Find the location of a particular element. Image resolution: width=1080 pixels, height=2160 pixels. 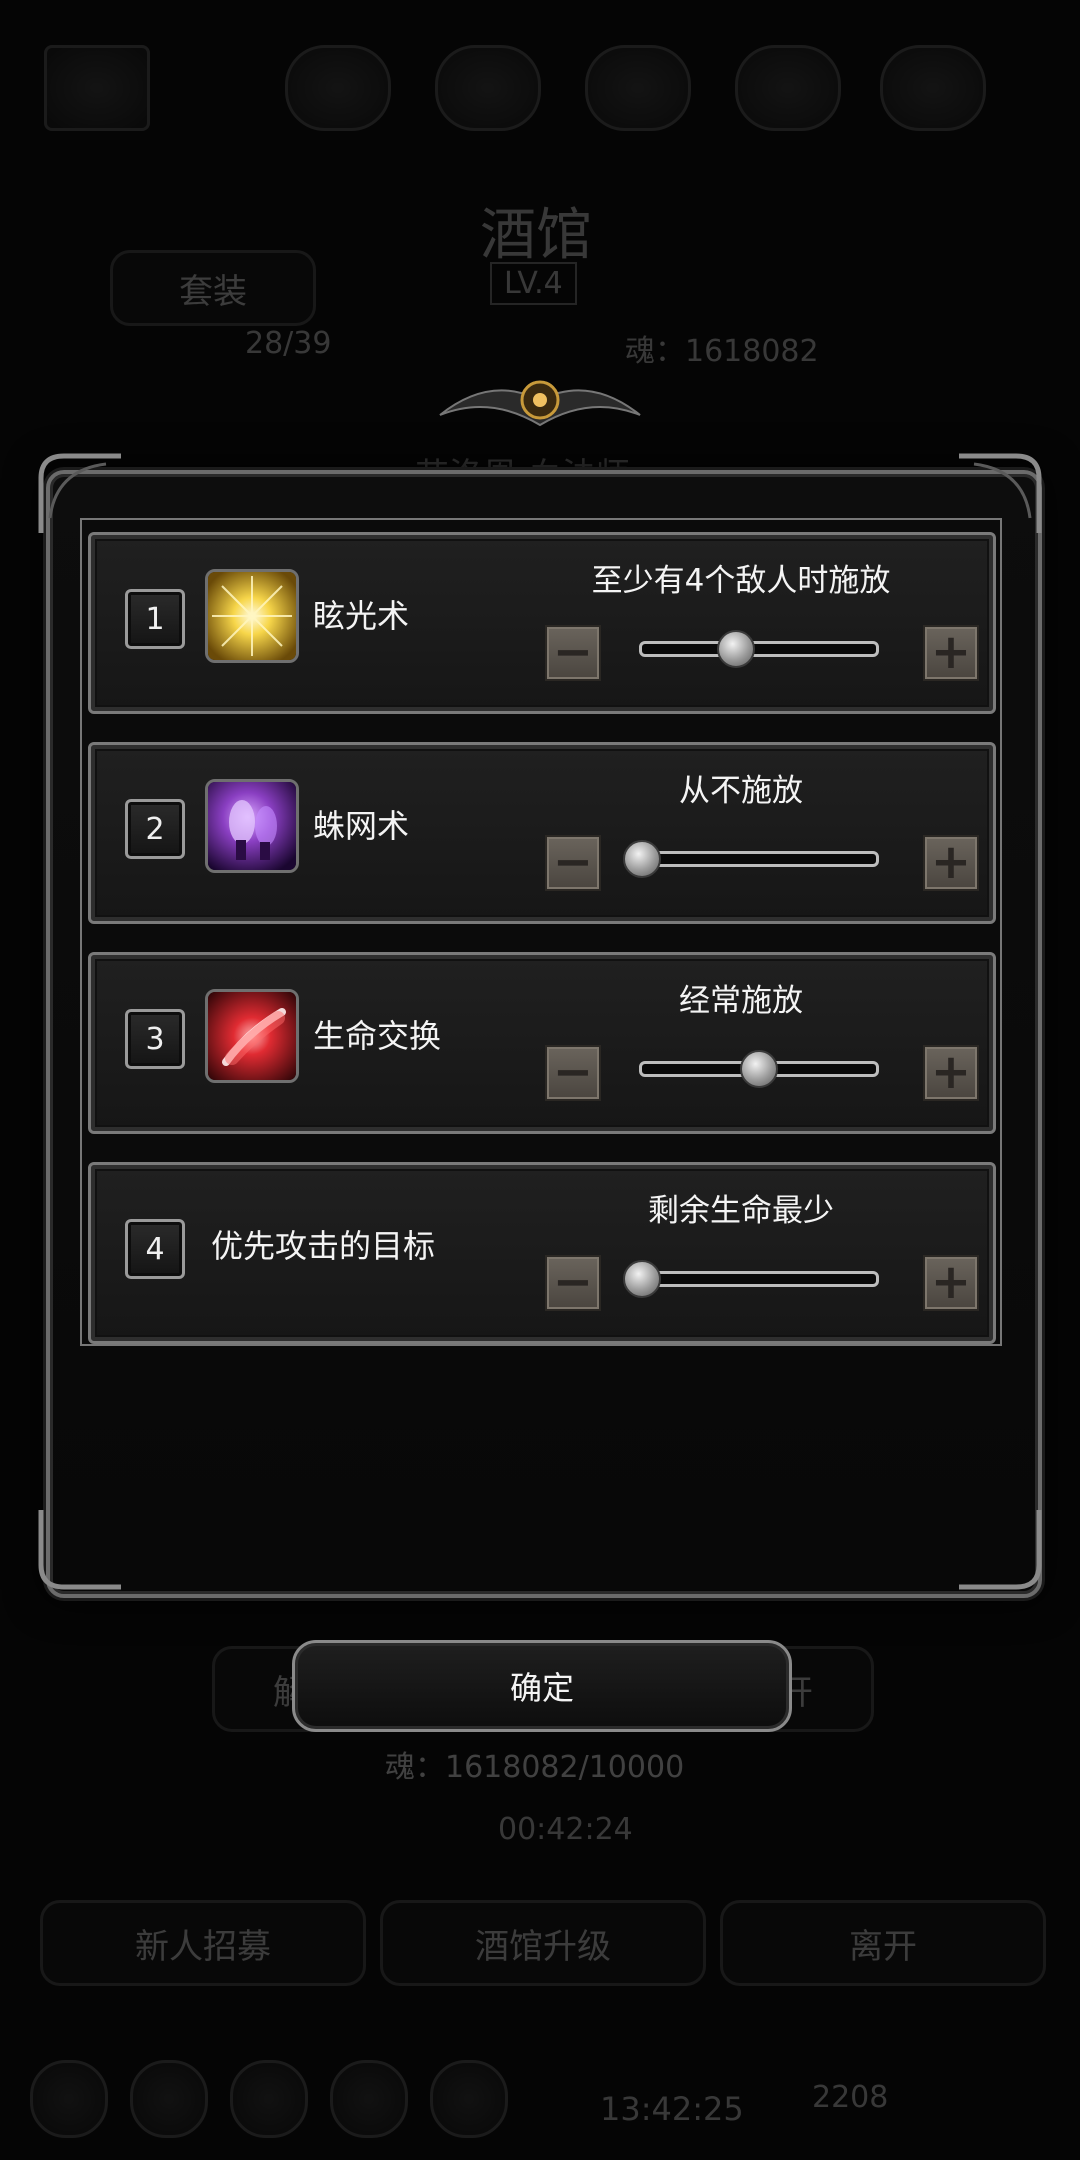

row-index: 3 is located at coordinates (155, 1039).